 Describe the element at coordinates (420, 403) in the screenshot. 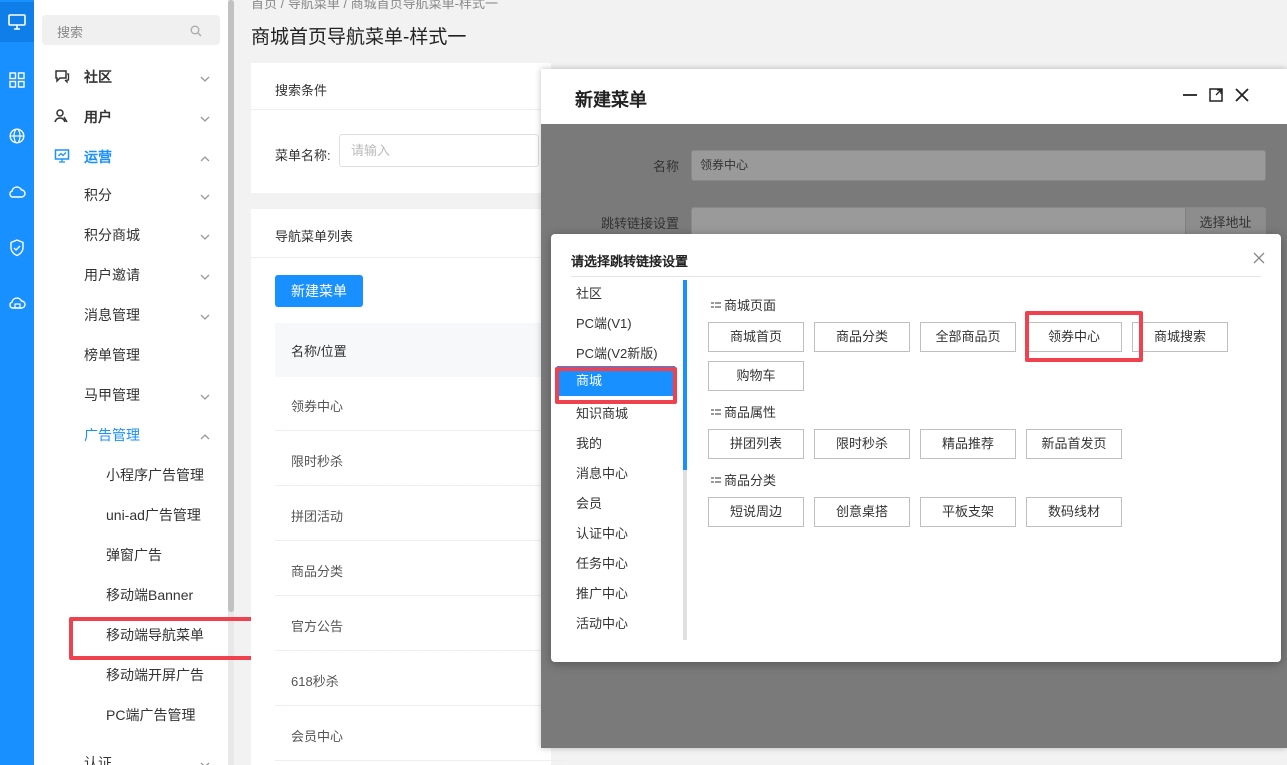

I see `table-row: 领券中心` at that location.